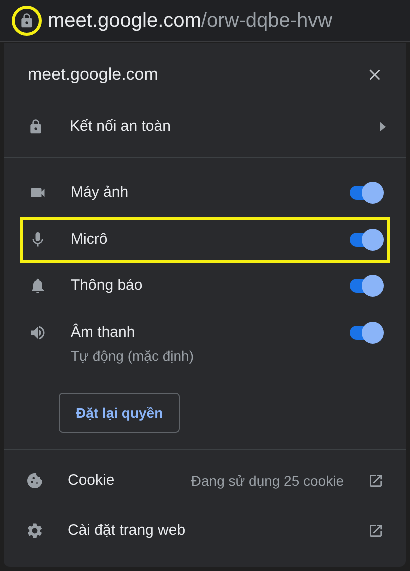 This screenshot has height=571, width=410. I want to click on link-detail: Đang sử dụng 25 cookie, so click(267, 481).